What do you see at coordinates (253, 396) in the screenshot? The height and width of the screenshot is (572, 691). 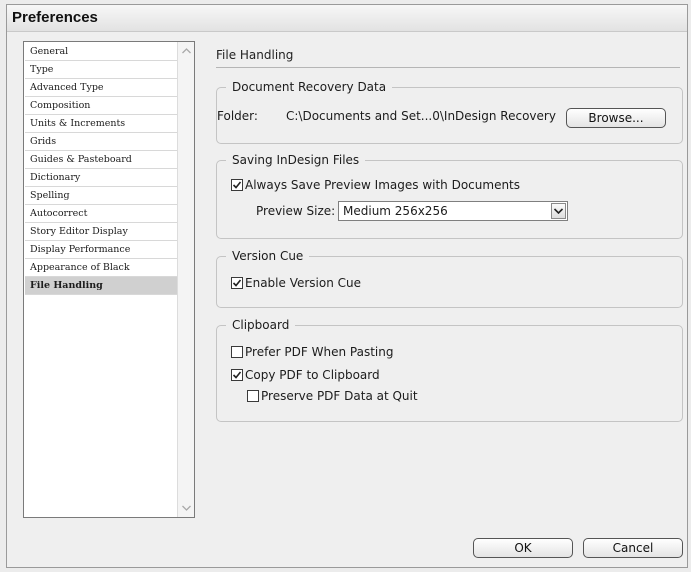 I see `preserve-pdf-checkbox` at bounding box center [253, 396].